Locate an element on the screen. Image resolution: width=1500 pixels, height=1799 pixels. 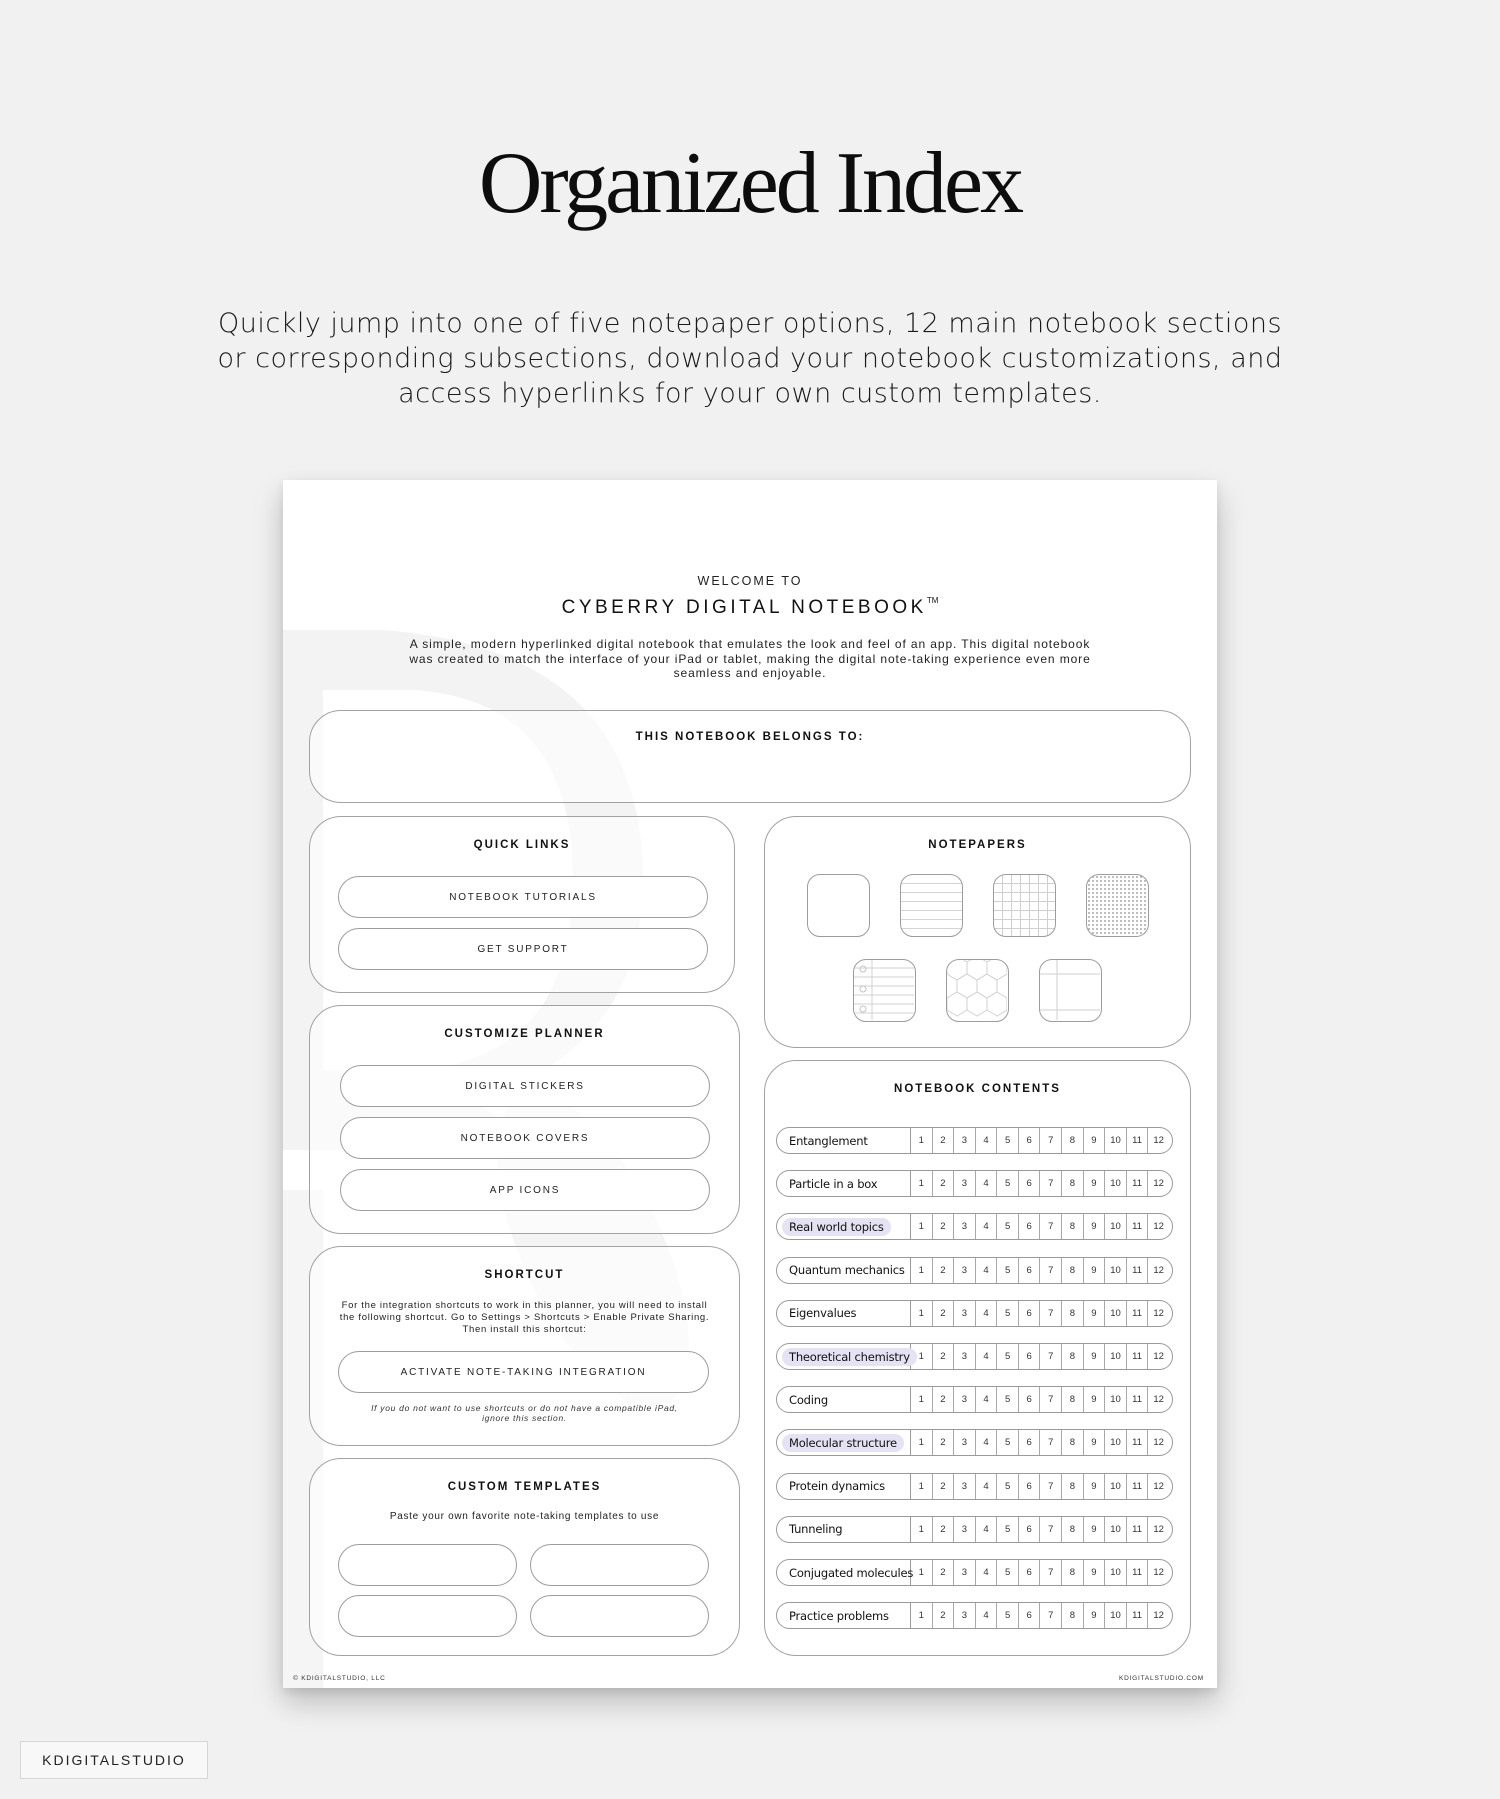
section-link: Coding is located at coordinates (808, 1400).